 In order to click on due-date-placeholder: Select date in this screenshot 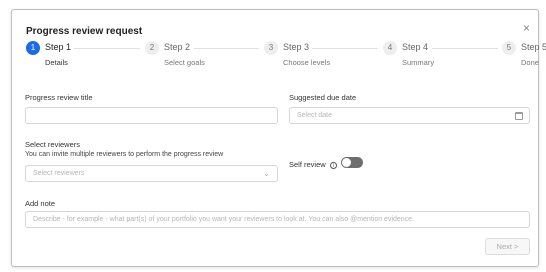, I will do `click(315, 115)`.